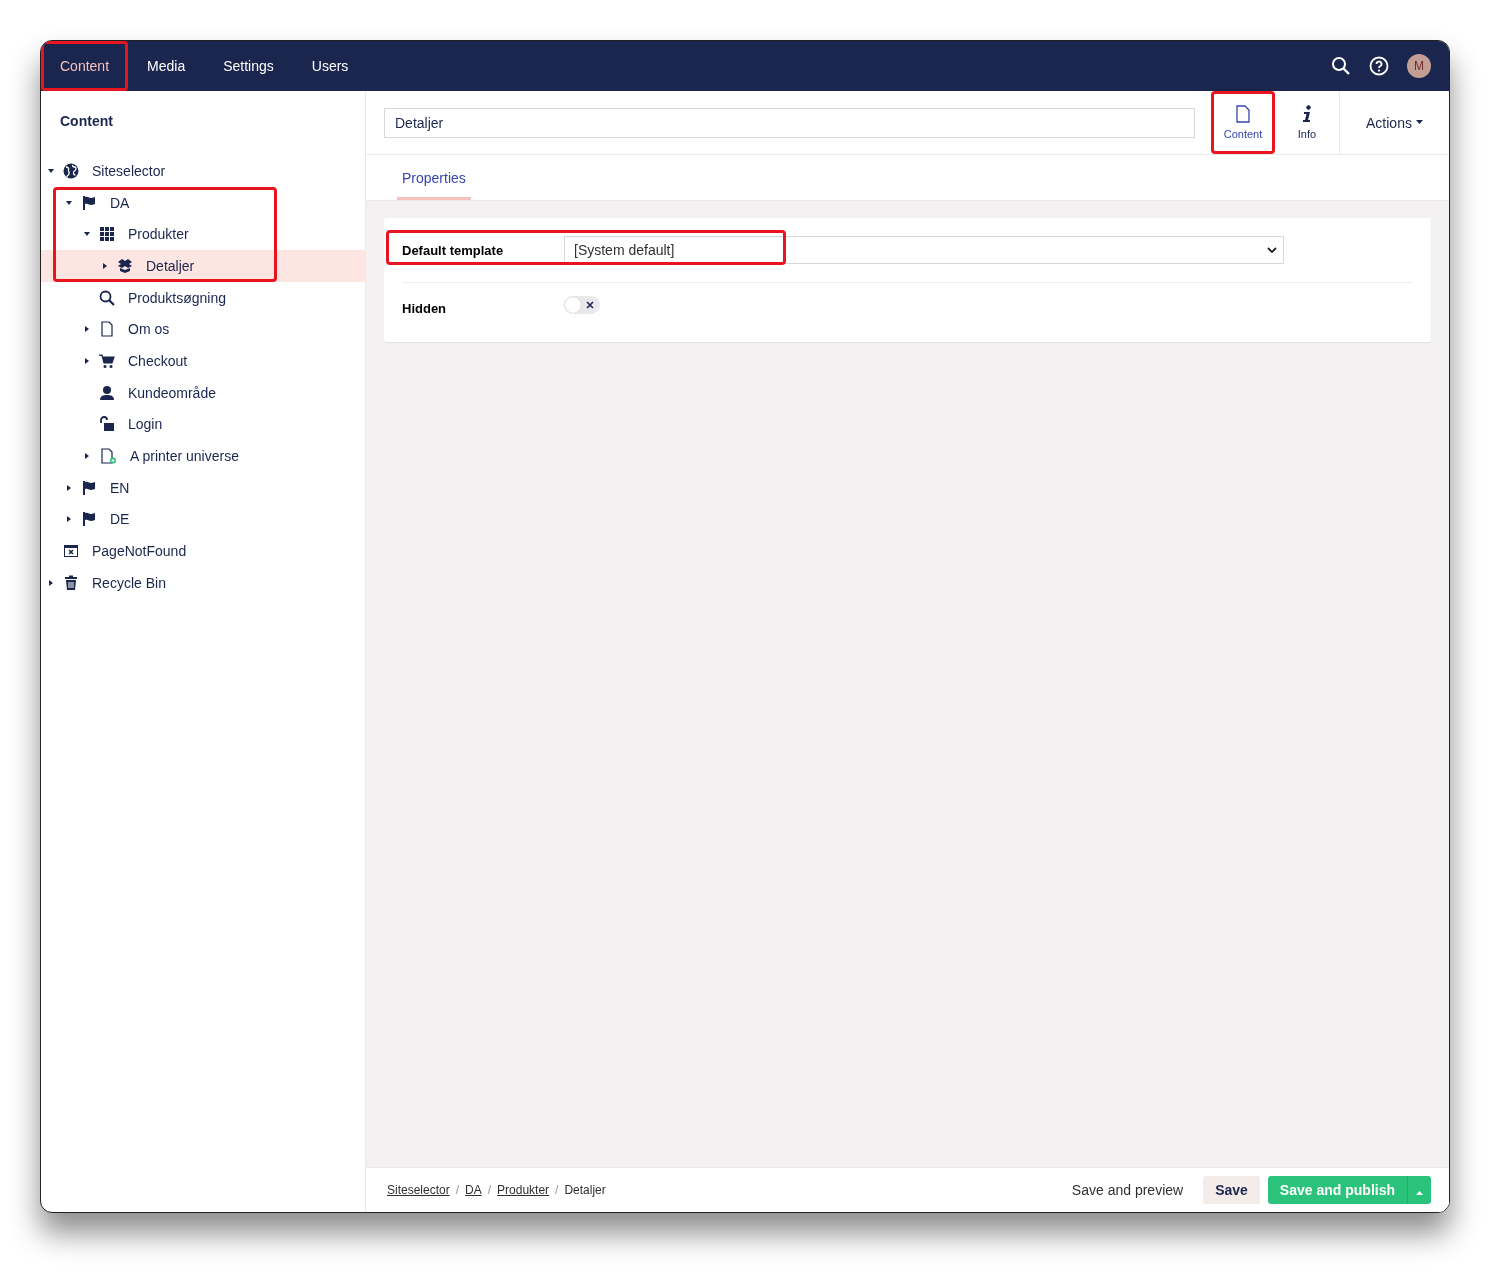 This screenshot has width=1490, height=1286. I want to click on tree-item: Login, so click(203, 424).